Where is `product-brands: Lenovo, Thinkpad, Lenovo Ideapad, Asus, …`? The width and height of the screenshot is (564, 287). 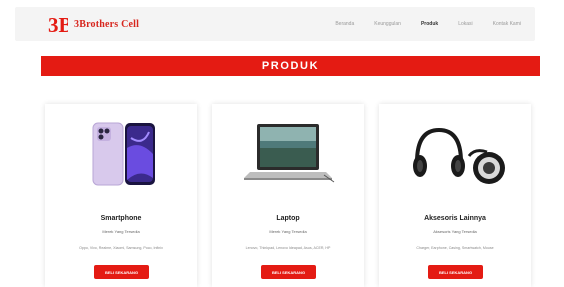 product-brands: Lenovo, Thinkpad, Lenovo Ideapad, Asus, … is located at coordinates (288, 248).